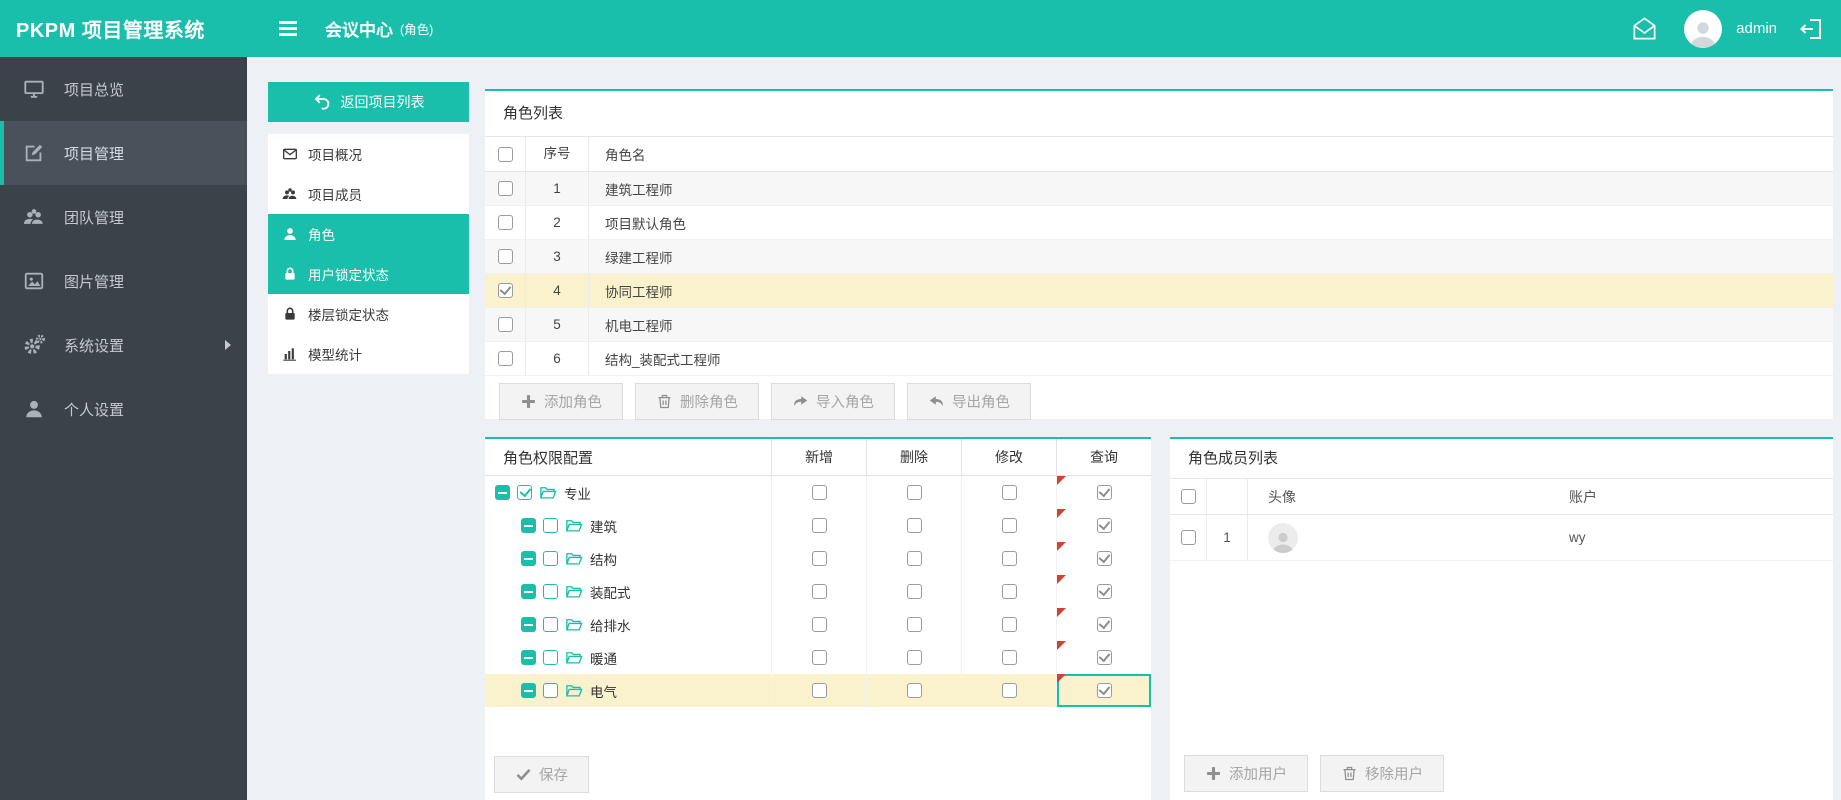 The width and height of the screenshot is (1841, 800). I want to click on perm-add-cell, so click(818, 657).